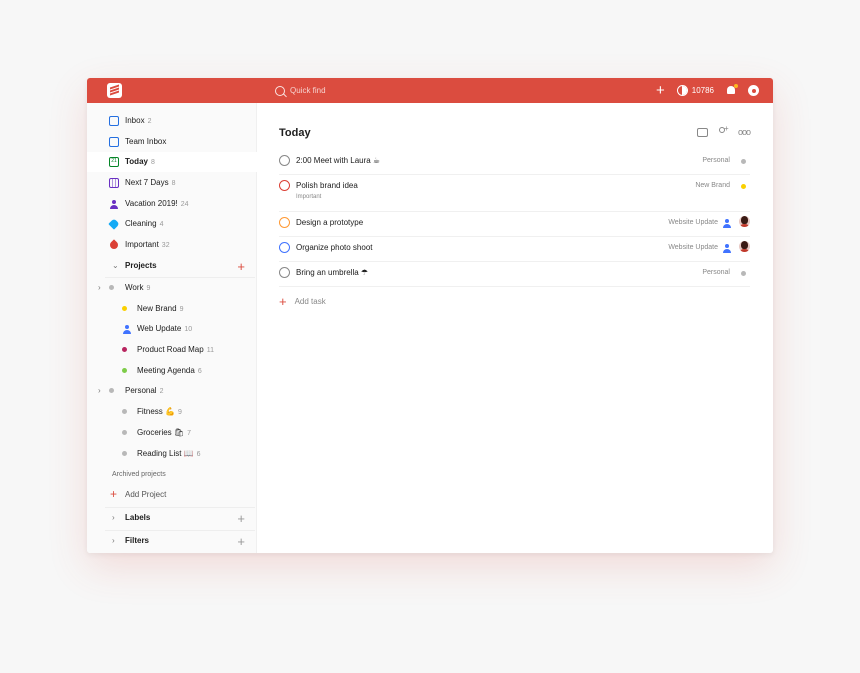  What do you see at coordinates (172, 162) in the screenshot?
I see `sidebar-item-today: 21 Today 8` at bounding box center [172, 162].